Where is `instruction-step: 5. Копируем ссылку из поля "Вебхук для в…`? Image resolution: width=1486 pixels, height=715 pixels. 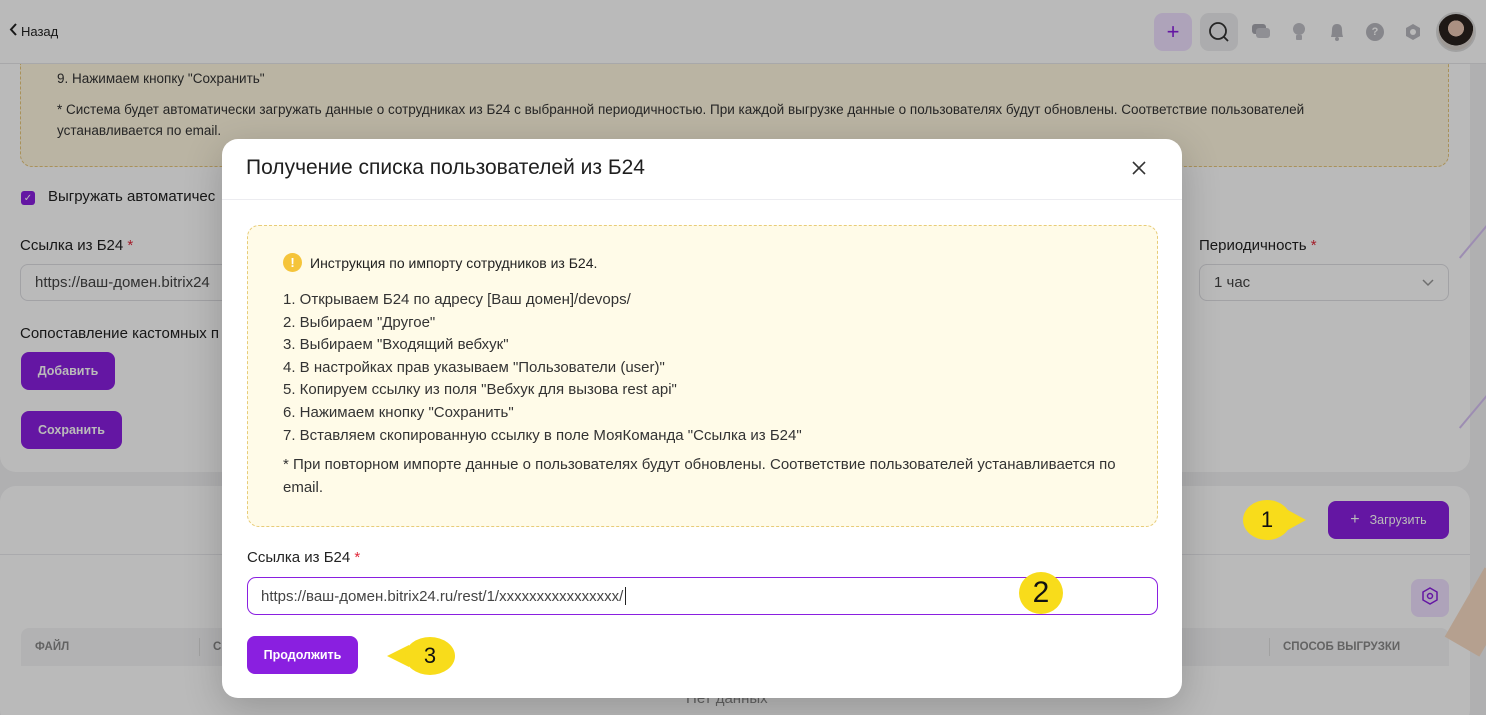
instruction-step: 5. Копируем ссылку из поля "Вебхук для в… is located at coordinates (480, 390).